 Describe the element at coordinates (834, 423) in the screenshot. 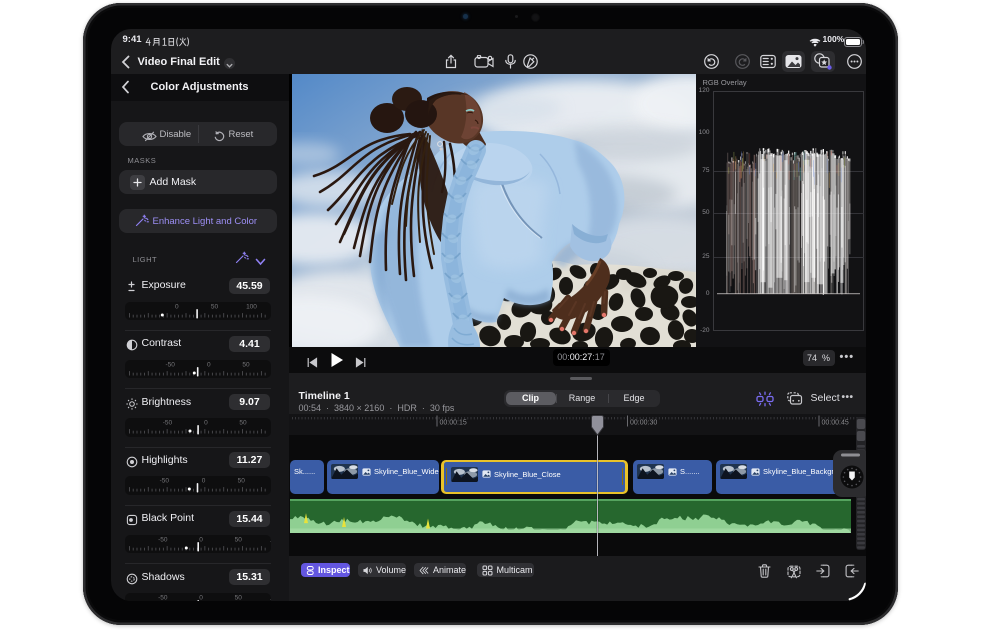

I see `svg-text: 00:00:45` at that location.